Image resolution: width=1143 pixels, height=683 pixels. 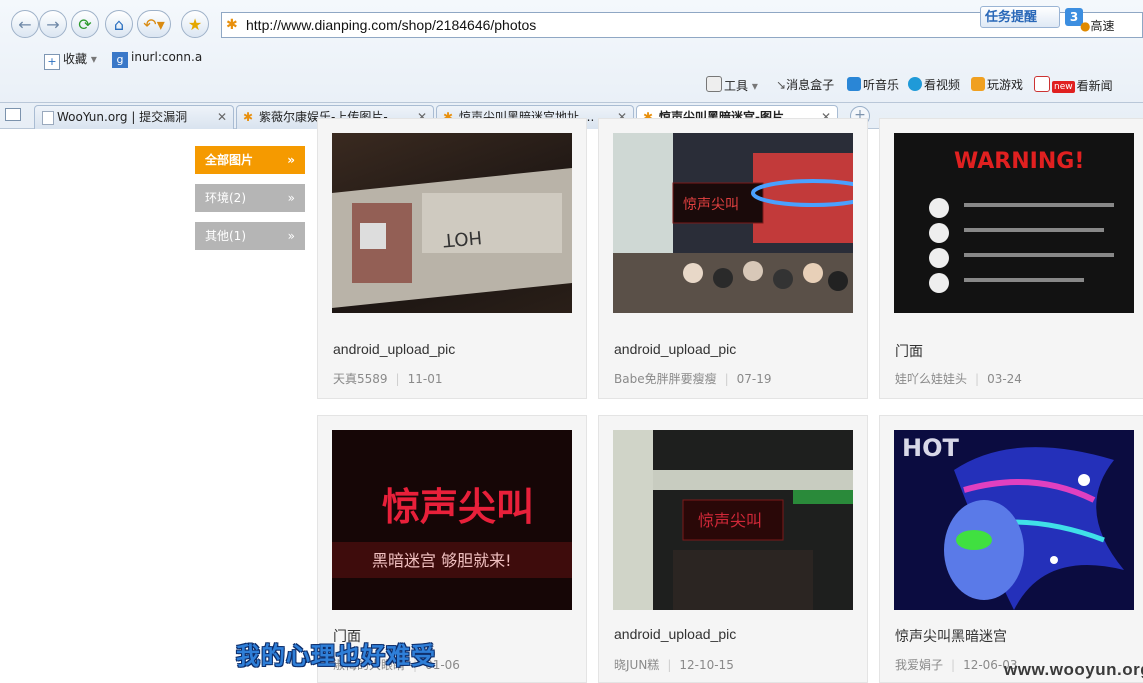 I want to click on photo-category-filters: 全部图片 » 环境(2) » 其他(1) », so click(x=250, y=203).